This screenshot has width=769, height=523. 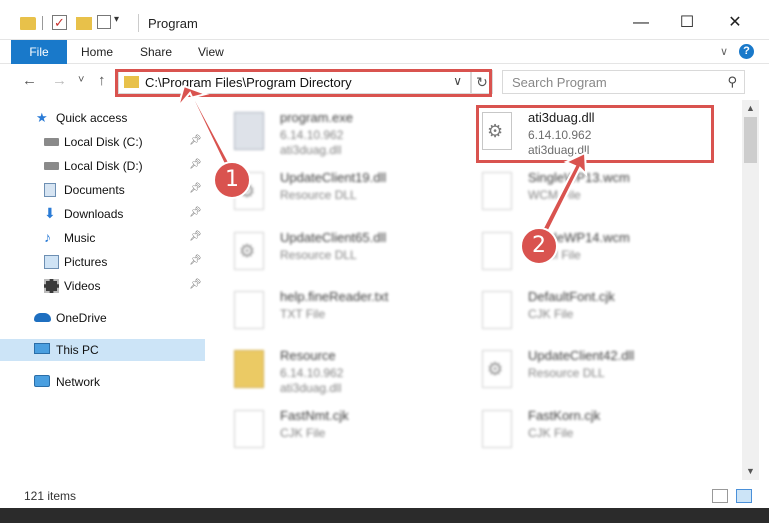 I want to click on scroll-up-arrow-icon: ▲, so click(x=750, y=108).